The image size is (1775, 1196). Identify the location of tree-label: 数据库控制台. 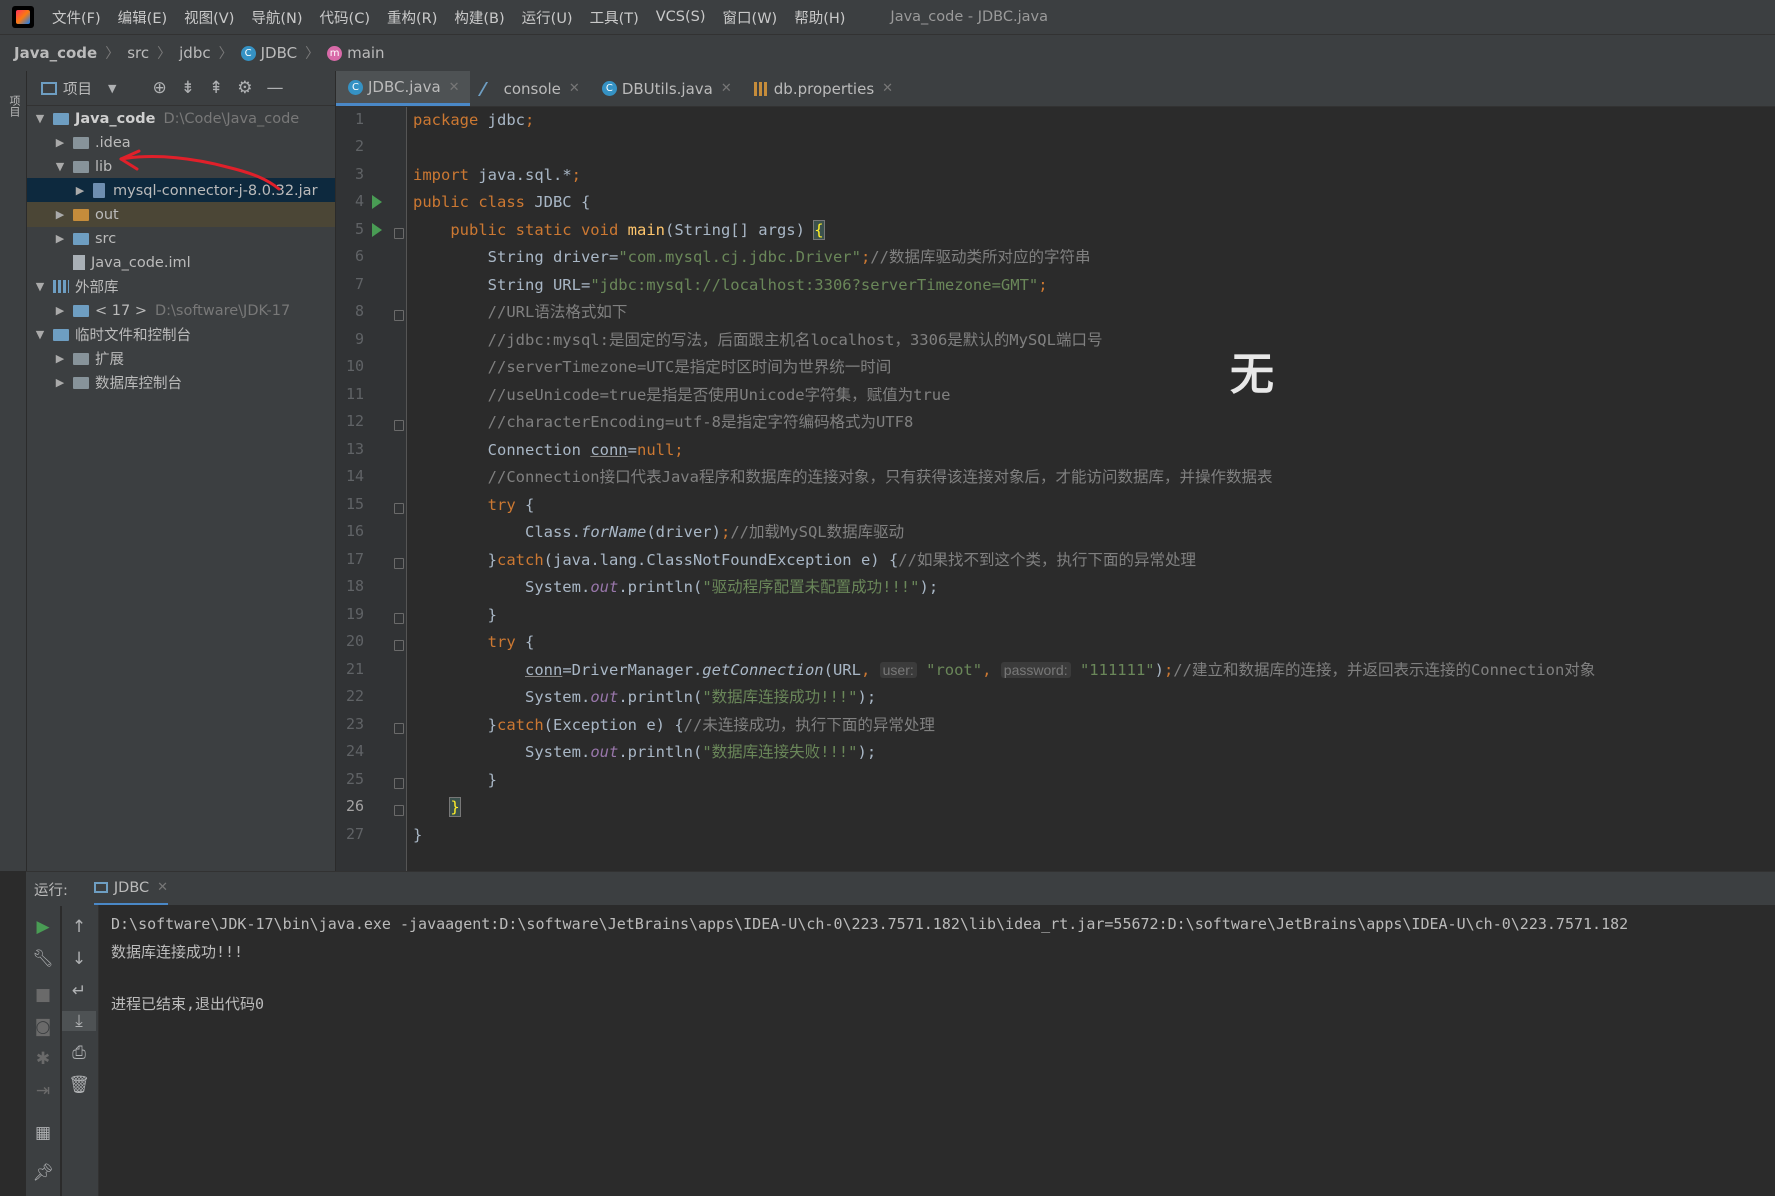
(138, 384).